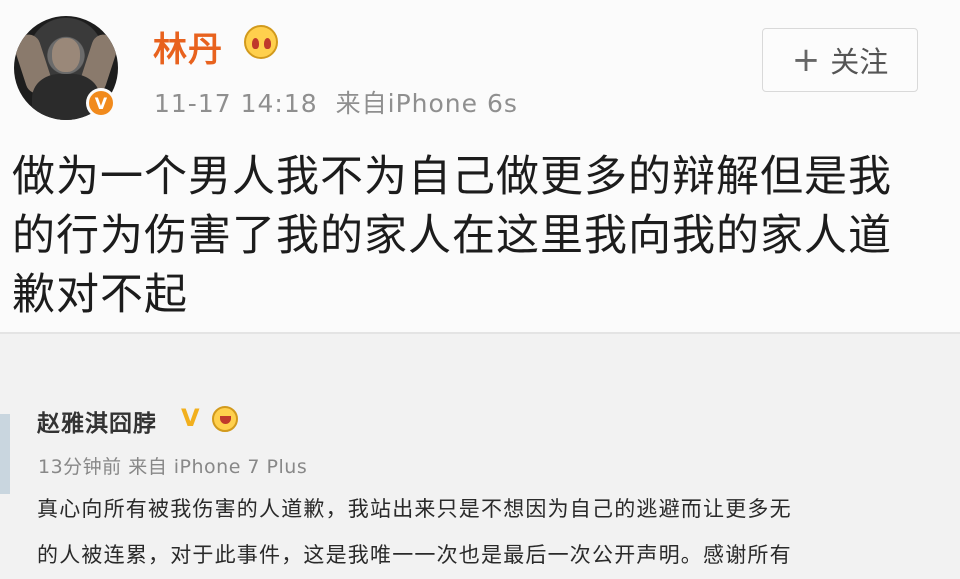 The height and width of the screenshot is (579, 960). I want to click on post-time: 11-17 14:18, so click(236, 103).